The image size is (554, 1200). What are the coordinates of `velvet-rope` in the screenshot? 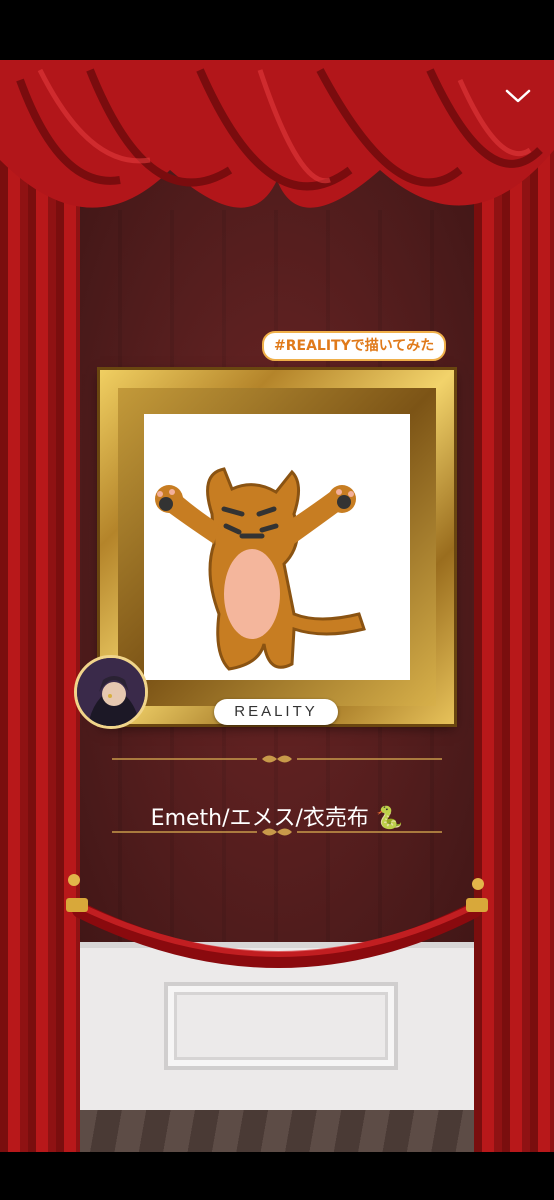 It's located at (277, 921).